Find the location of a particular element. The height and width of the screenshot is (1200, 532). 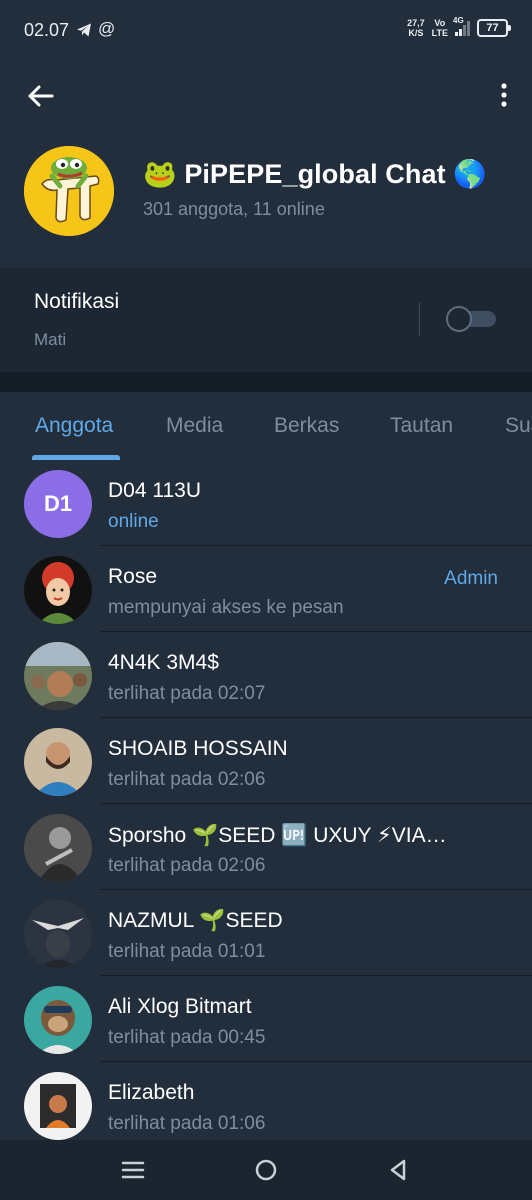

member-name: Elizabeth is located at coordinates (151, 1092).